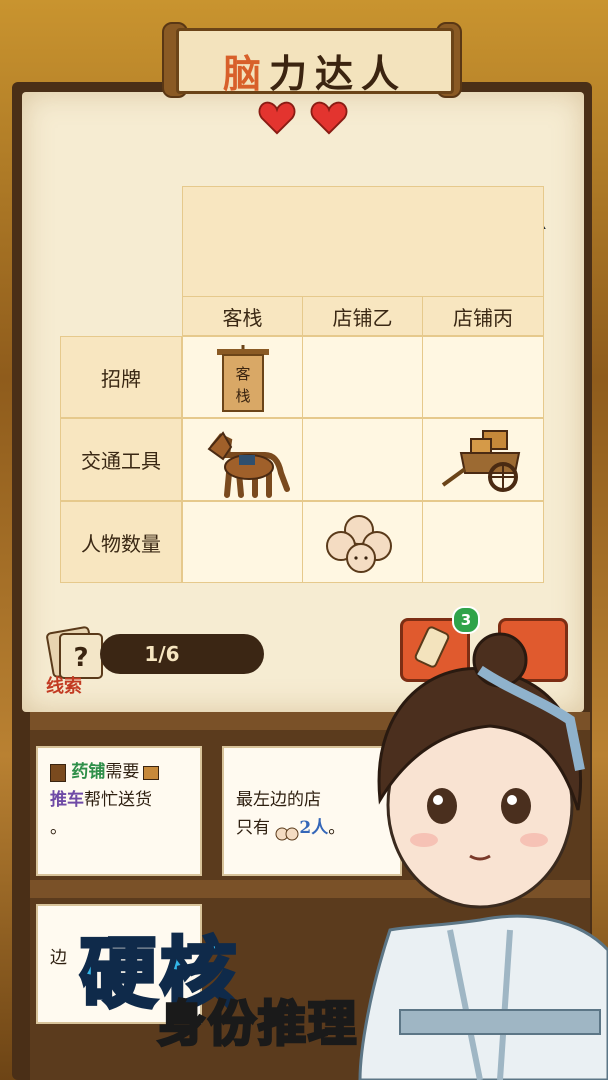  Describe the element at coordinates (242, 316) in the screenshot. I see `column-header-inn: 客栈` at that location.